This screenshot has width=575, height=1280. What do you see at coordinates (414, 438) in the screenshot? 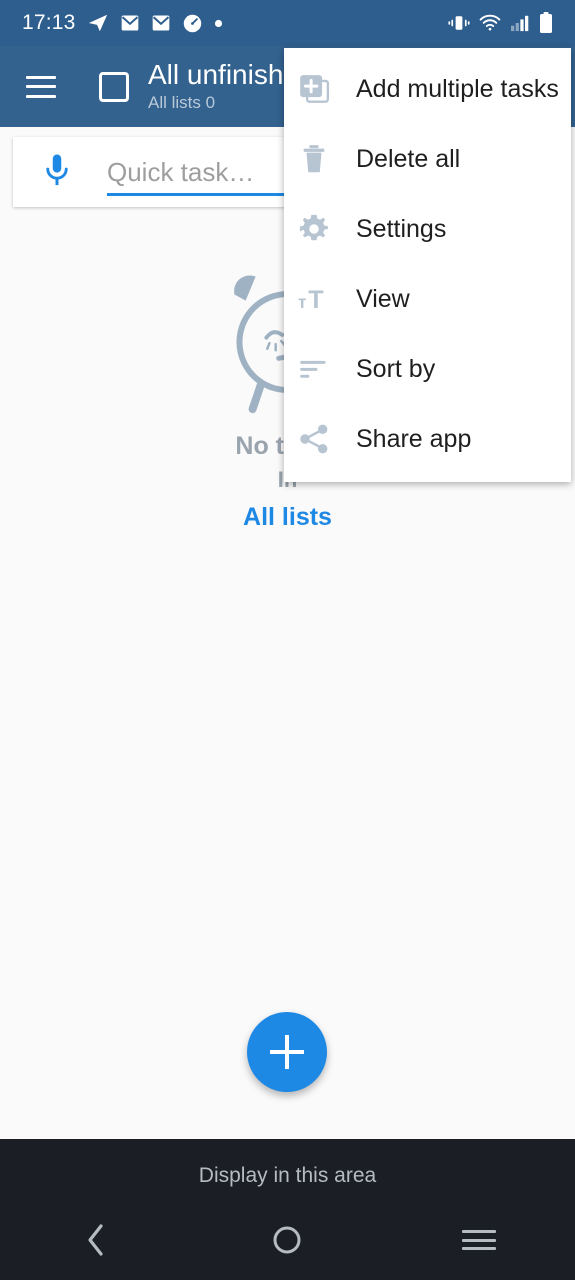
I see `menu-item-label: Share app` at bounding box center [414, 438].